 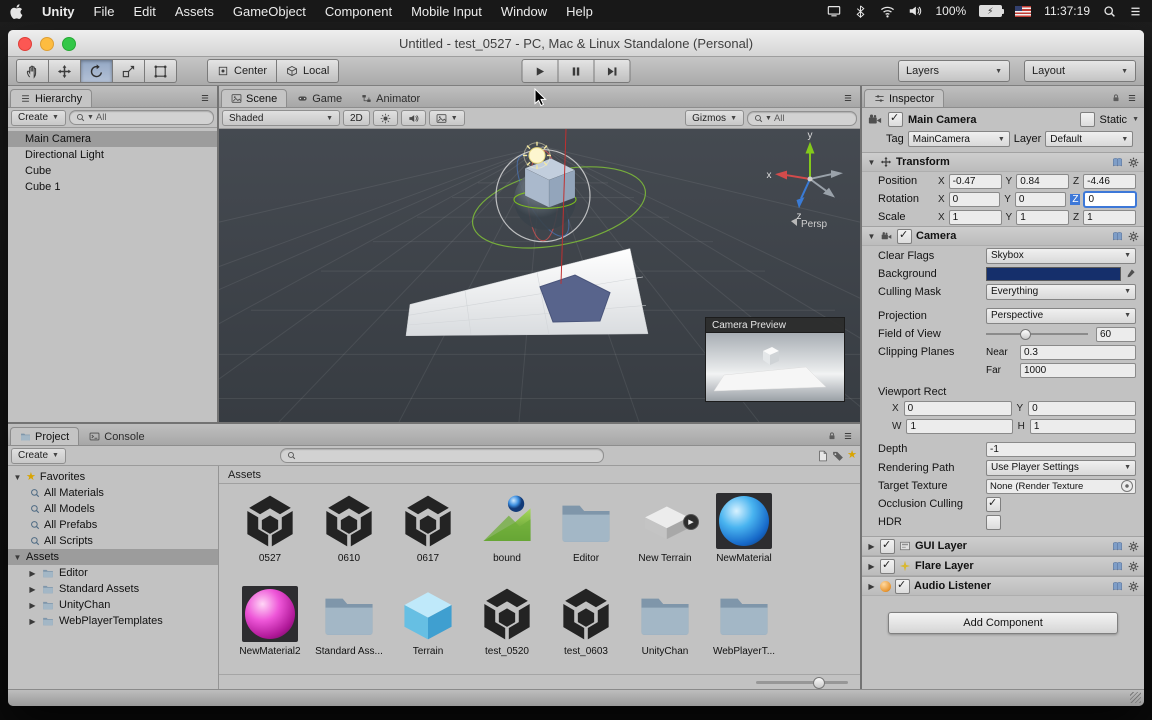 I want to click on scene-effects-dropdown: ▼, so click(x=446, y=118).